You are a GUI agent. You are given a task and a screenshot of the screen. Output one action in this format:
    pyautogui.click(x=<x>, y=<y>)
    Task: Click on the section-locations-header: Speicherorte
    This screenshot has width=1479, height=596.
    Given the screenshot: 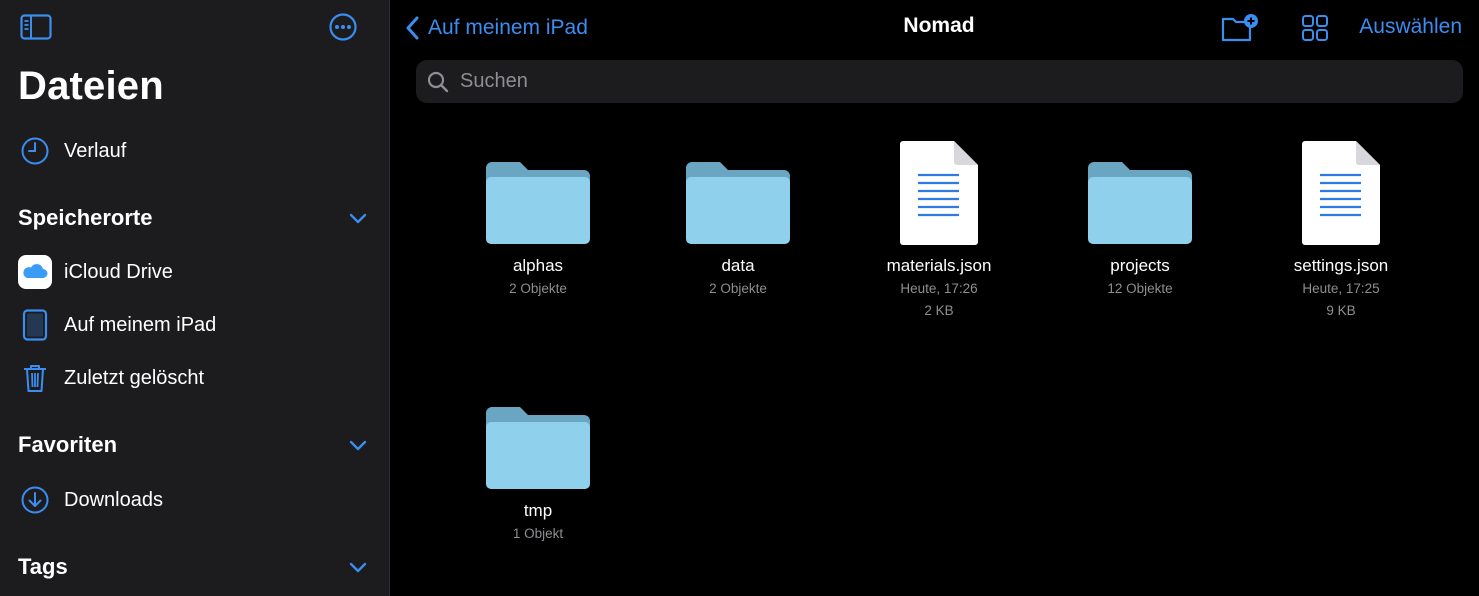 What is the action you would take?
    pyautogui.click(x=193, y=218)
    